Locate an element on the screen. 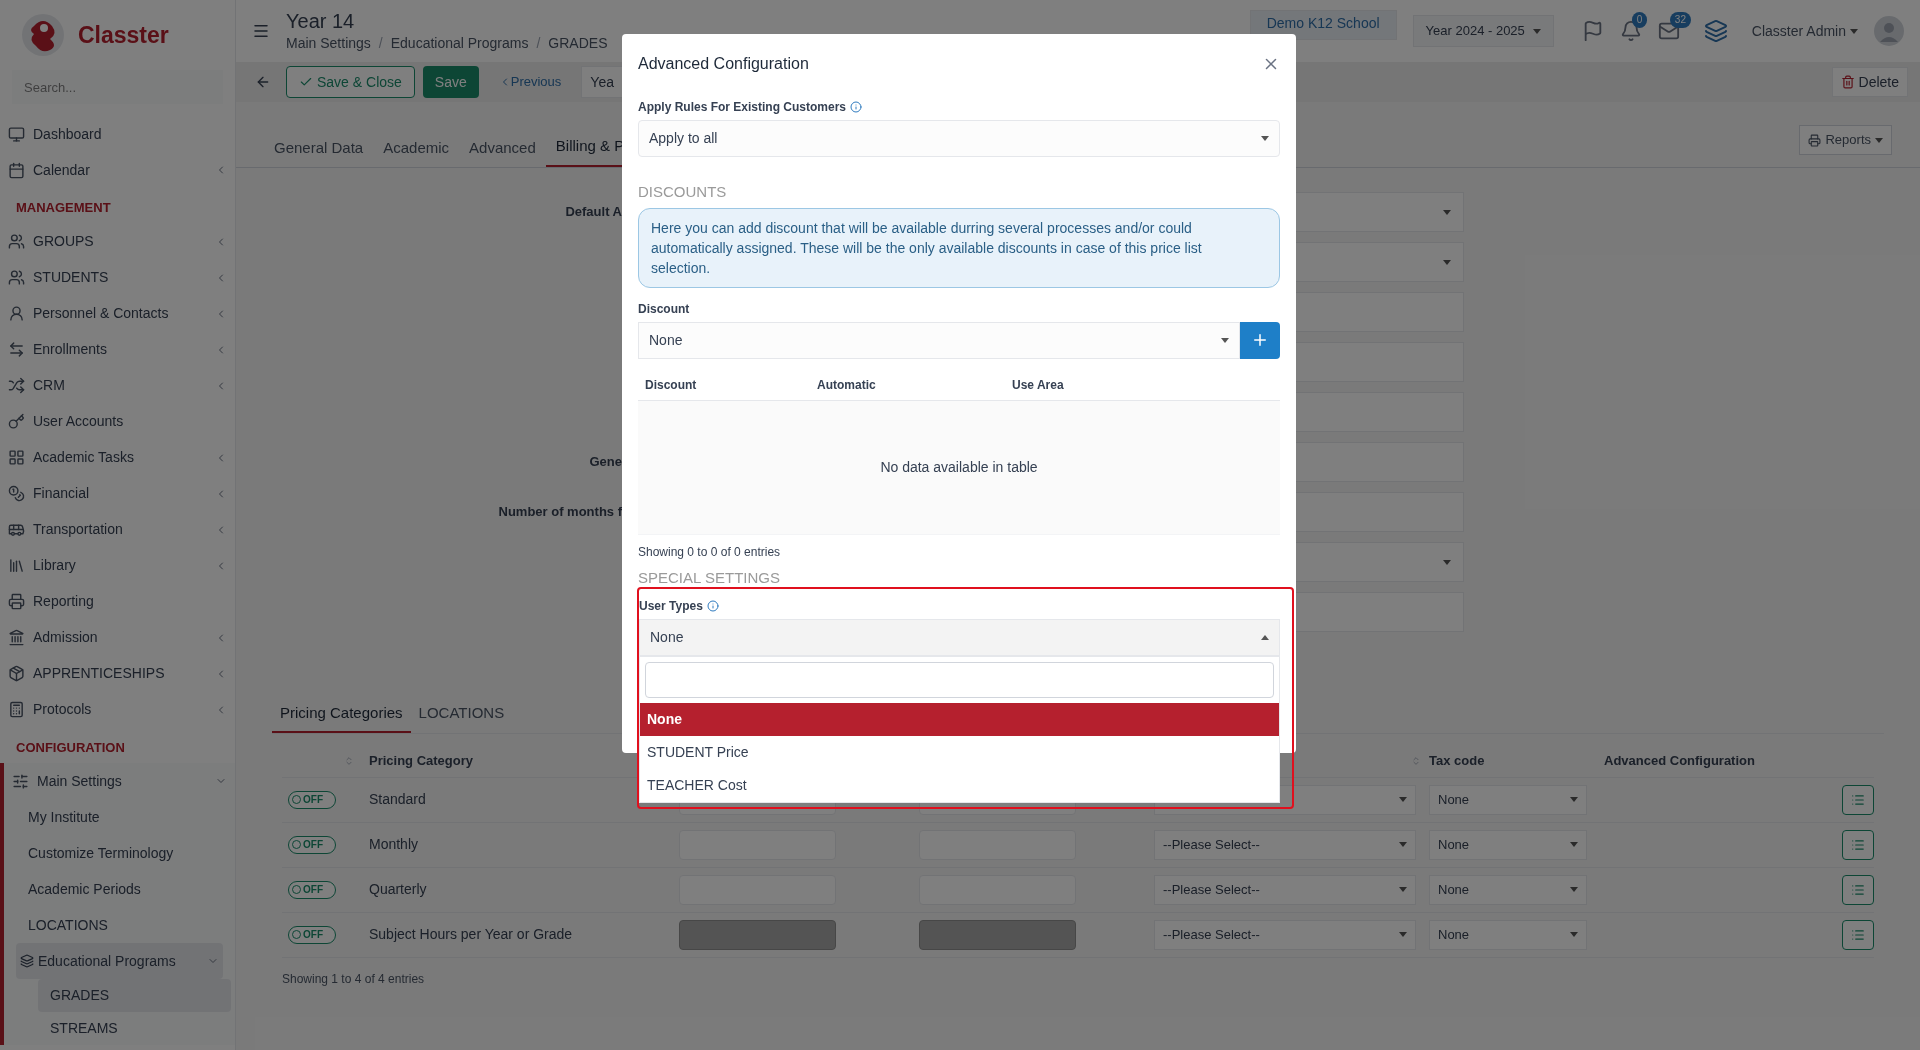  sidebar-item: Enrollments is located at coordinates (117, 349).